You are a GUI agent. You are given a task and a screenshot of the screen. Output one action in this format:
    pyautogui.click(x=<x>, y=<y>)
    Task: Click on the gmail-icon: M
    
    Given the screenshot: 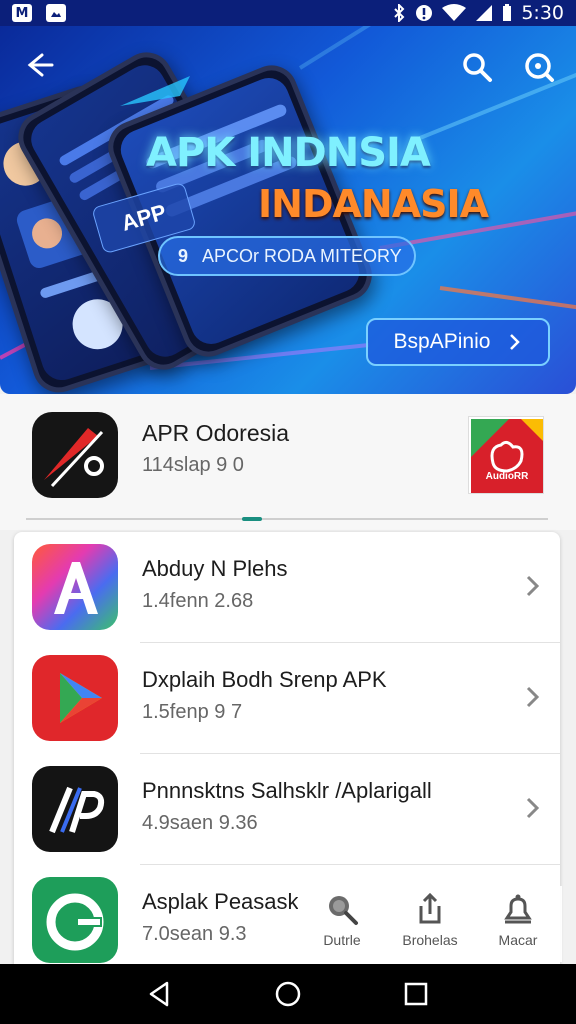 What is the action you would take?
    pyautogui.click(x=22, y=13)
    